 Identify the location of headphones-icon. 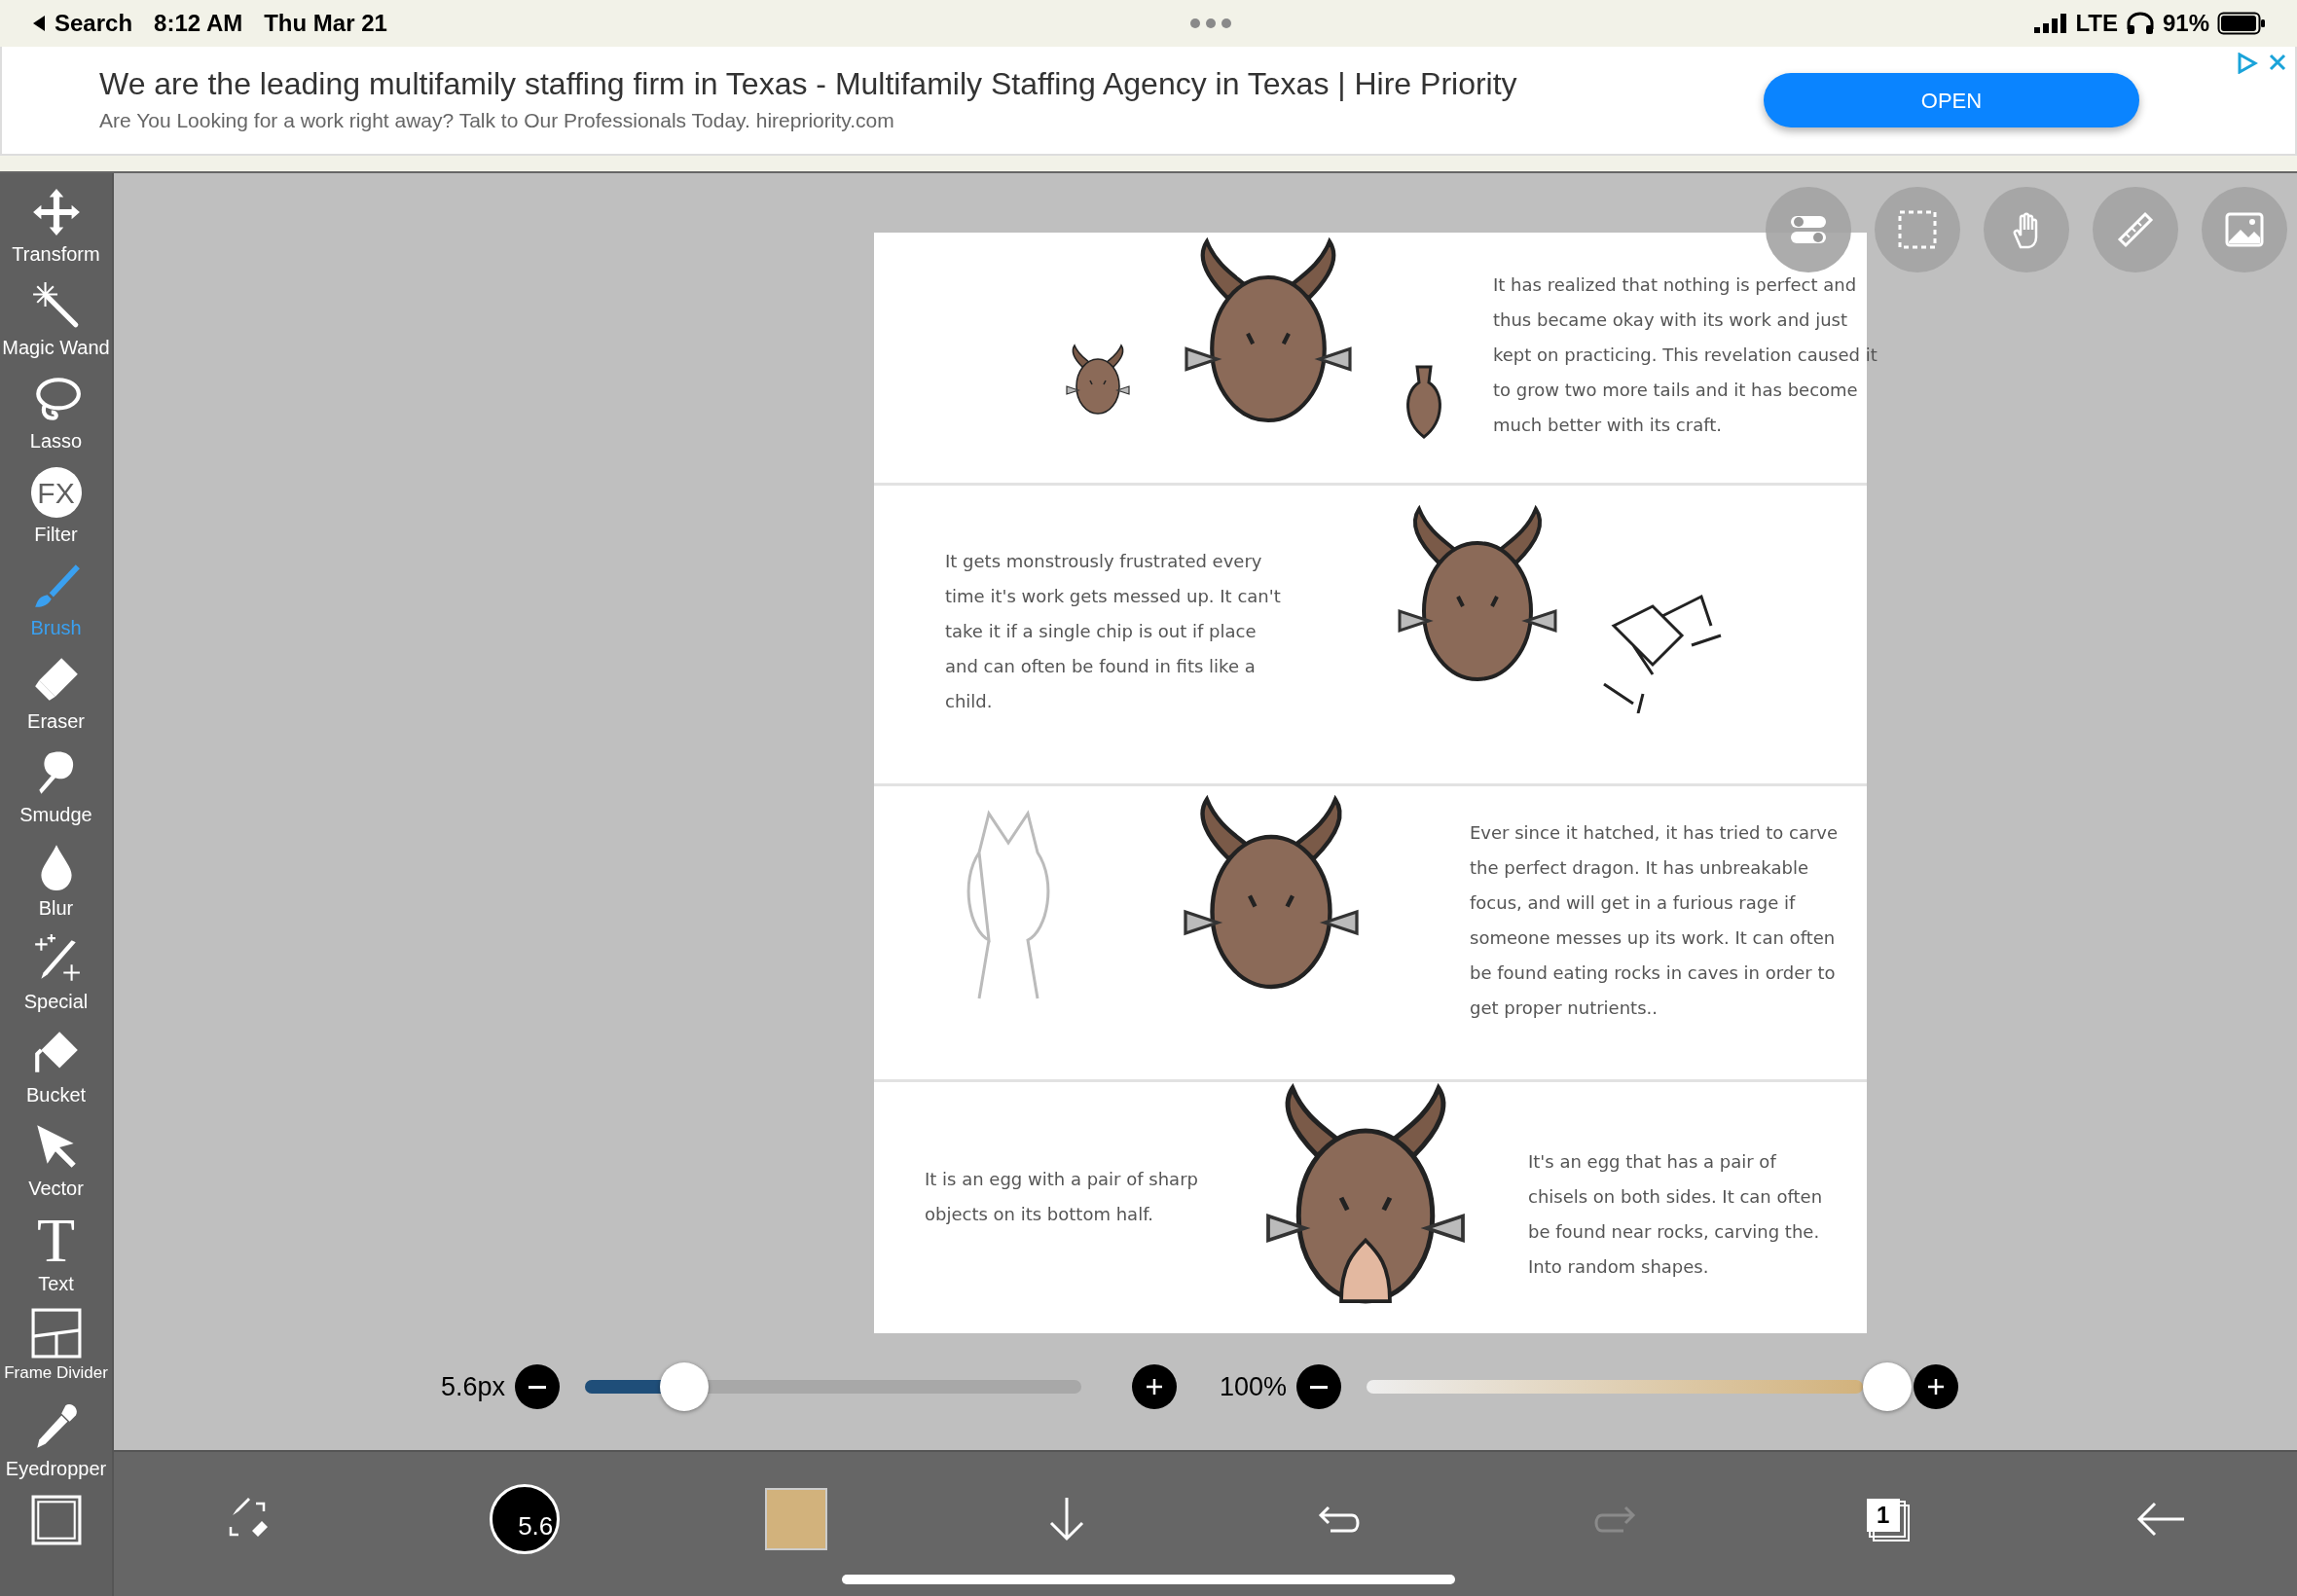
(2140, 23).